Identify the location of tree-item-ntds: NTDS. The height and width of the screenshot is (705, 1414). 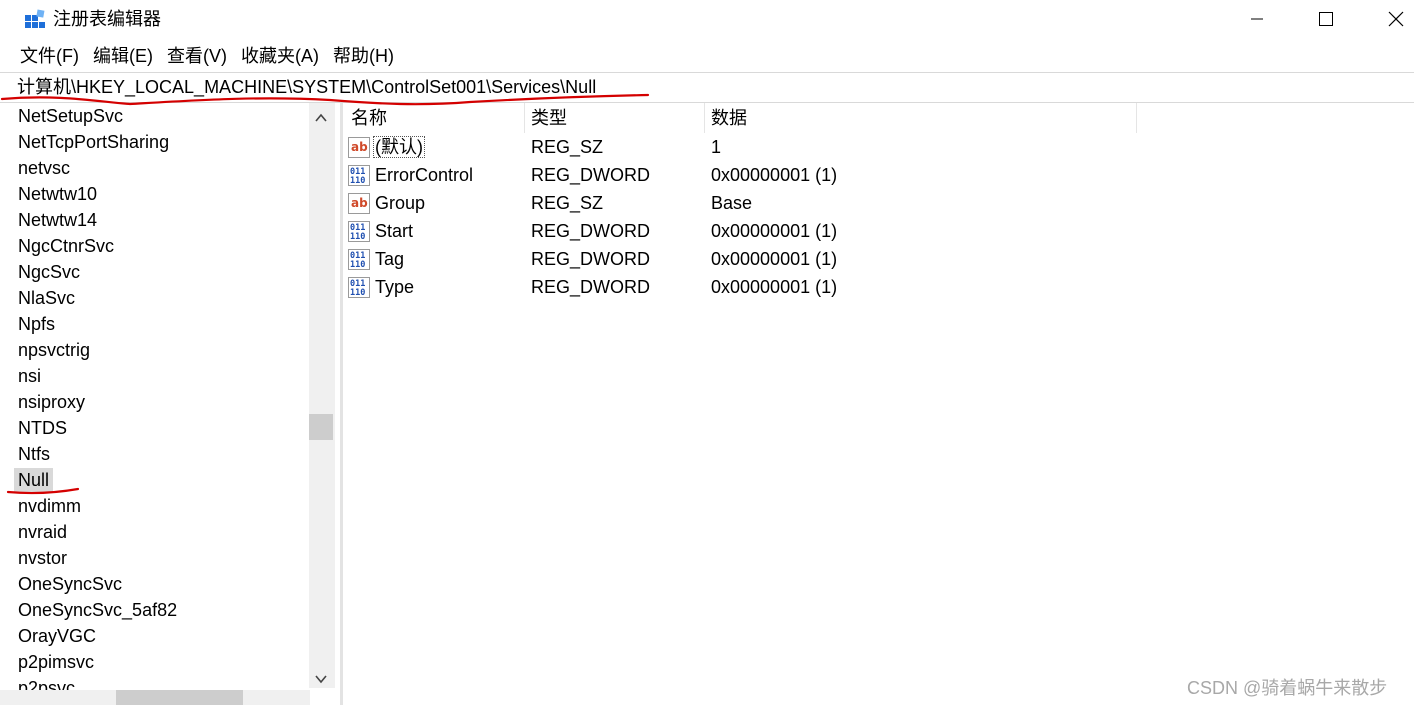
(42, 428).